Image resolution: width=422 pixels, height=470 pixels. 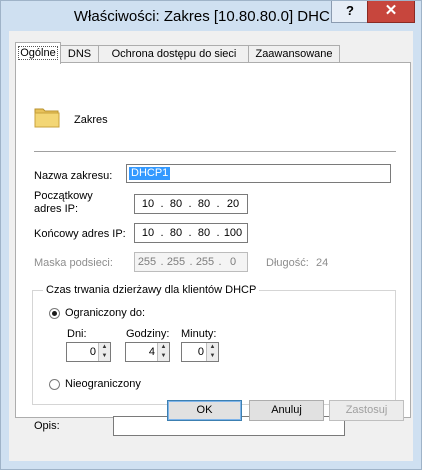 I want to click on start-ip-input: 10 . 80 . 80 . 20, so click(x=191, y=204).